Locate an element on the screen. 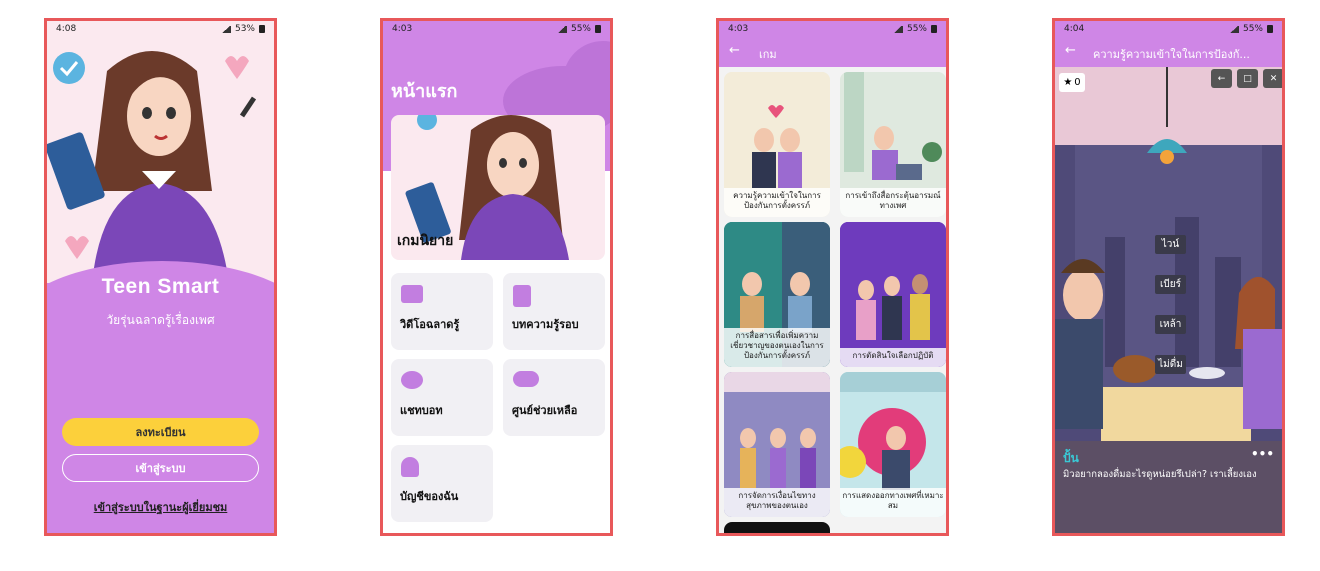 The height and width of the screenshot is (571, 1320). video-icon is located at coordinates (412, 294).